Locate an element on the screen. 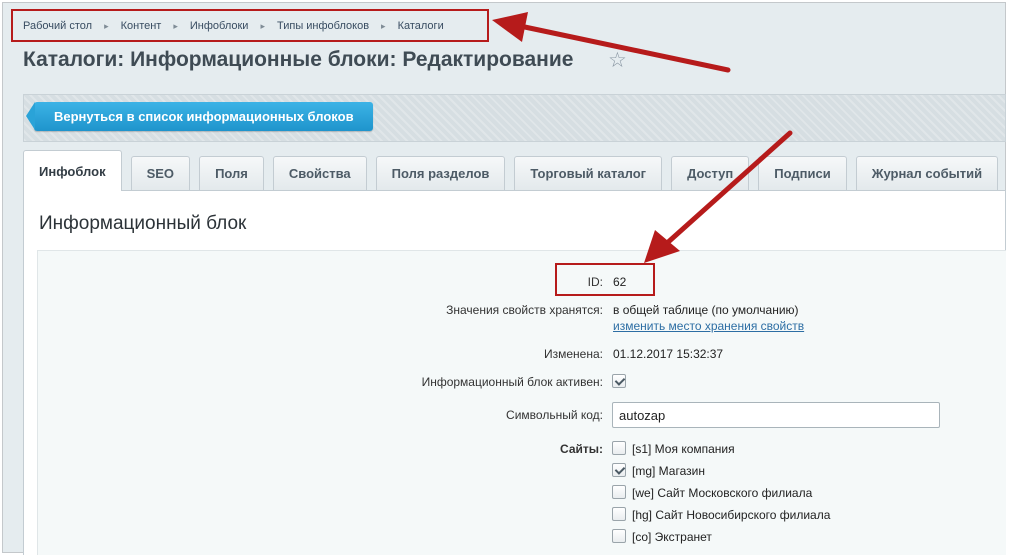  code-input is located at coordinates (776, 415).